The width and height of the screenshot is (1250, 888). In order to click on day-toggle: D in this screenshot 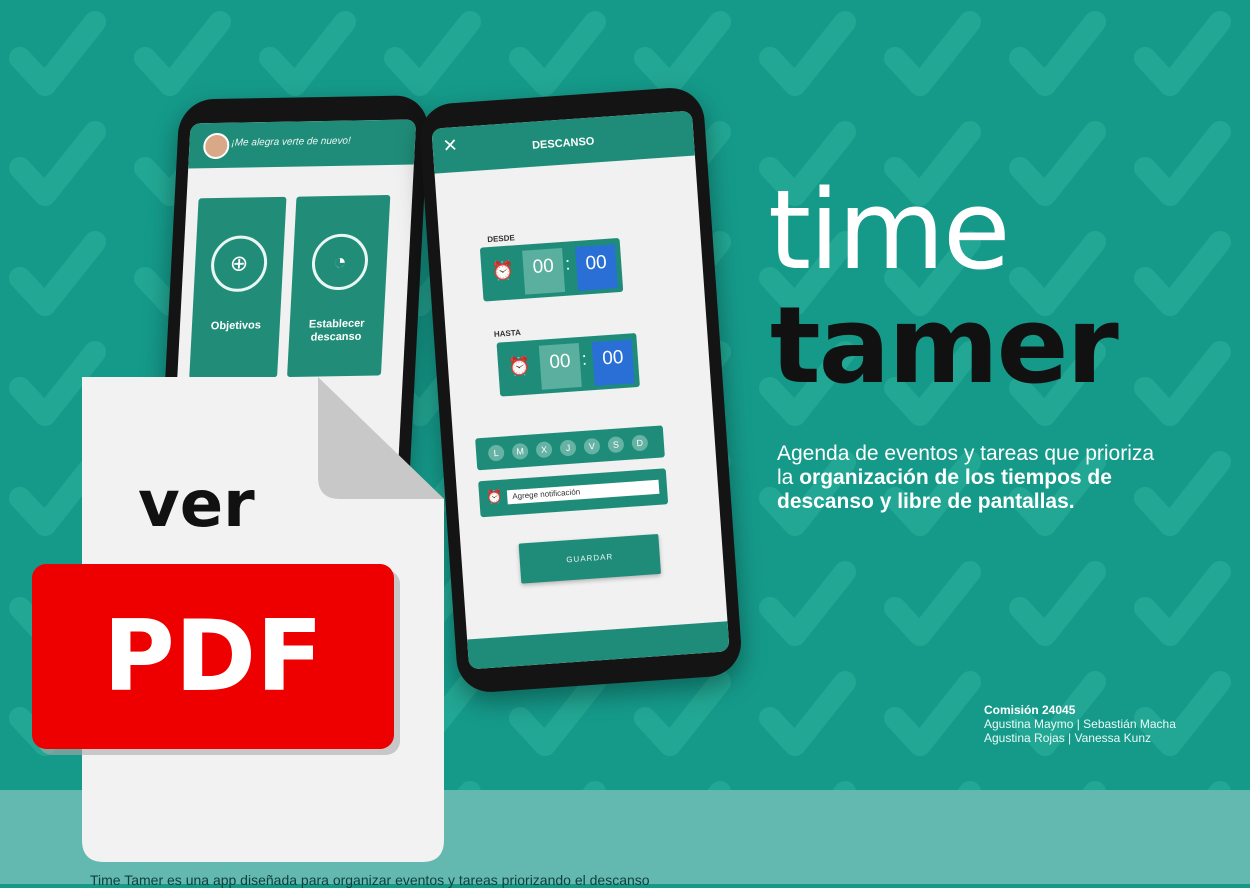, I will do `click(640, 443)`.